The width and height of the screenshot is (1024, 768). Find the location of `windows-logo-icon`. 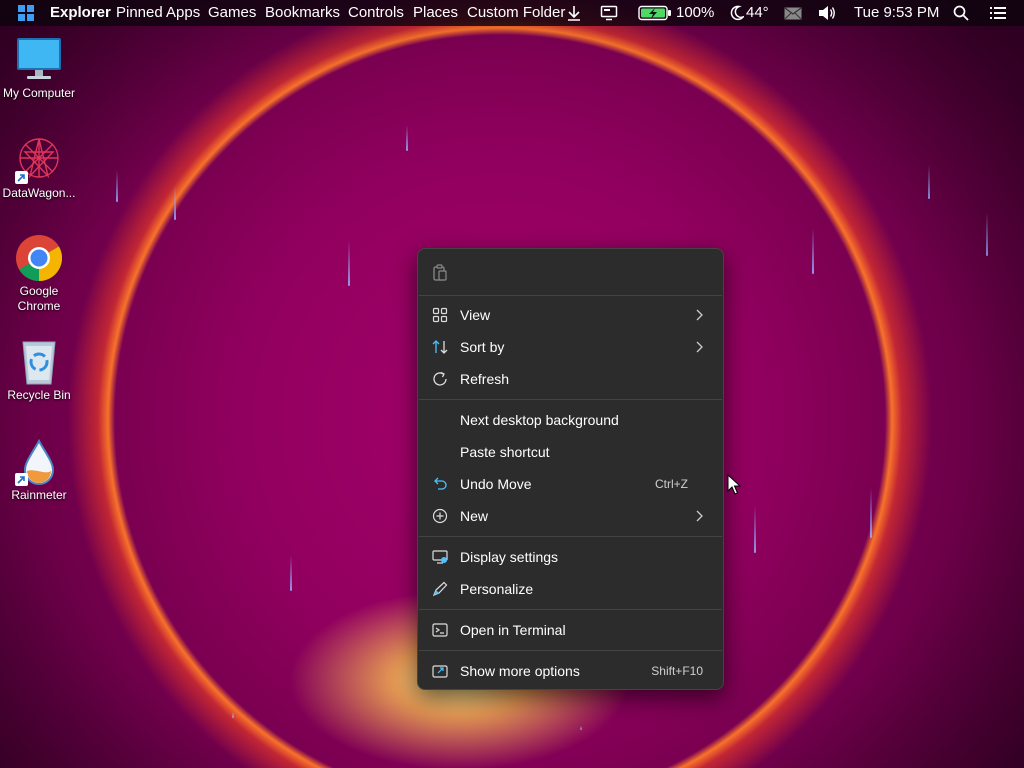

windows-logo-icon is located at coordinates (26, 13).